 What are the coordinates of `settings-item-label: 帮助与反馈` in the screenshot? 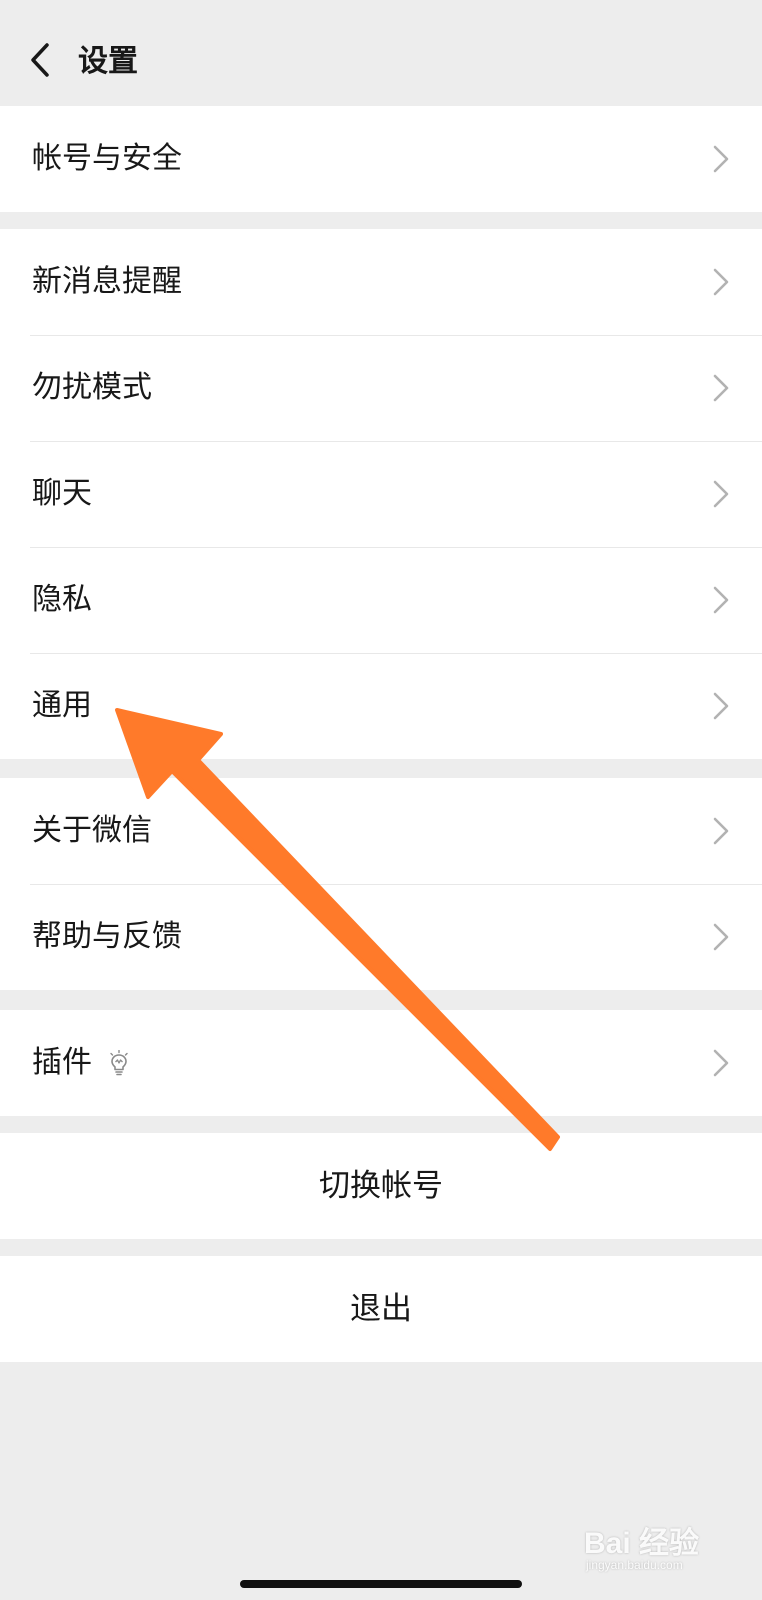 It's located at (107, 936).